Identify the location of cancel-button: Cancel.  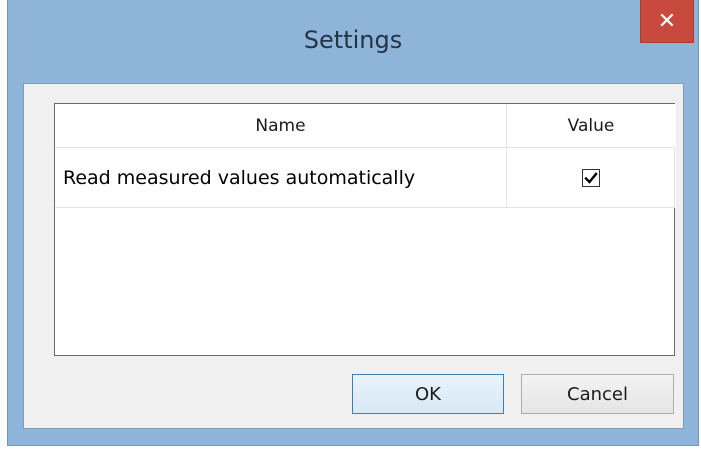
(597, 394).